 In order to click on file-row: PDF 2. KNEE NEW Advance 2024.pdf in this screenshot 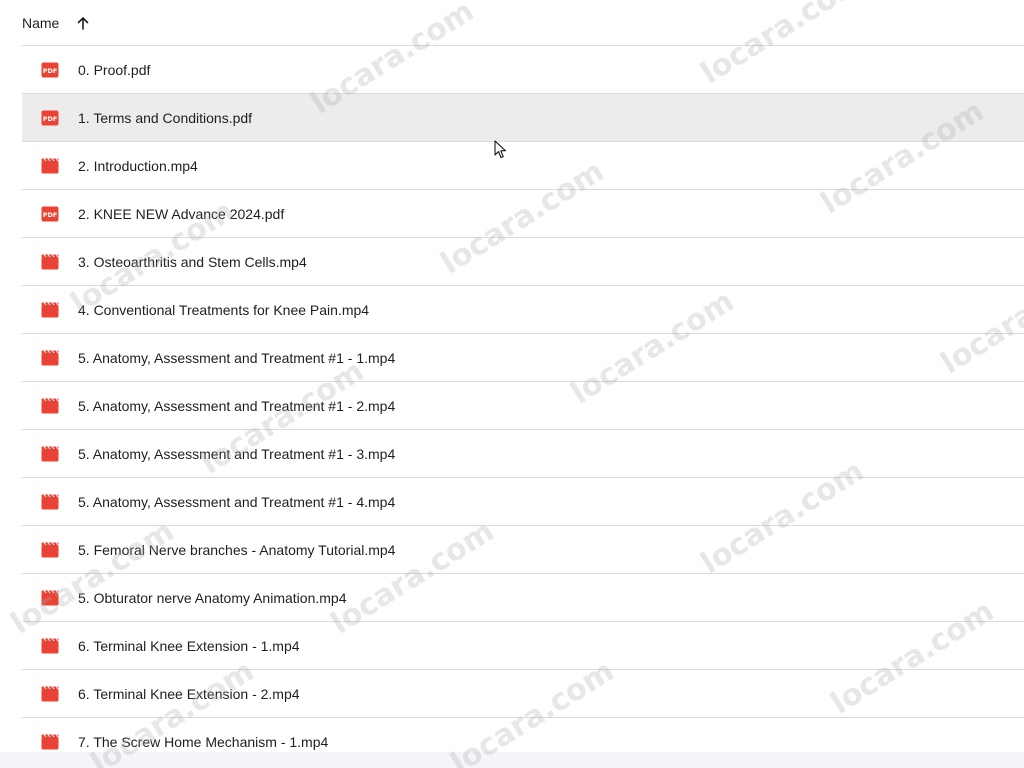, I will do `click(523, 214)`.